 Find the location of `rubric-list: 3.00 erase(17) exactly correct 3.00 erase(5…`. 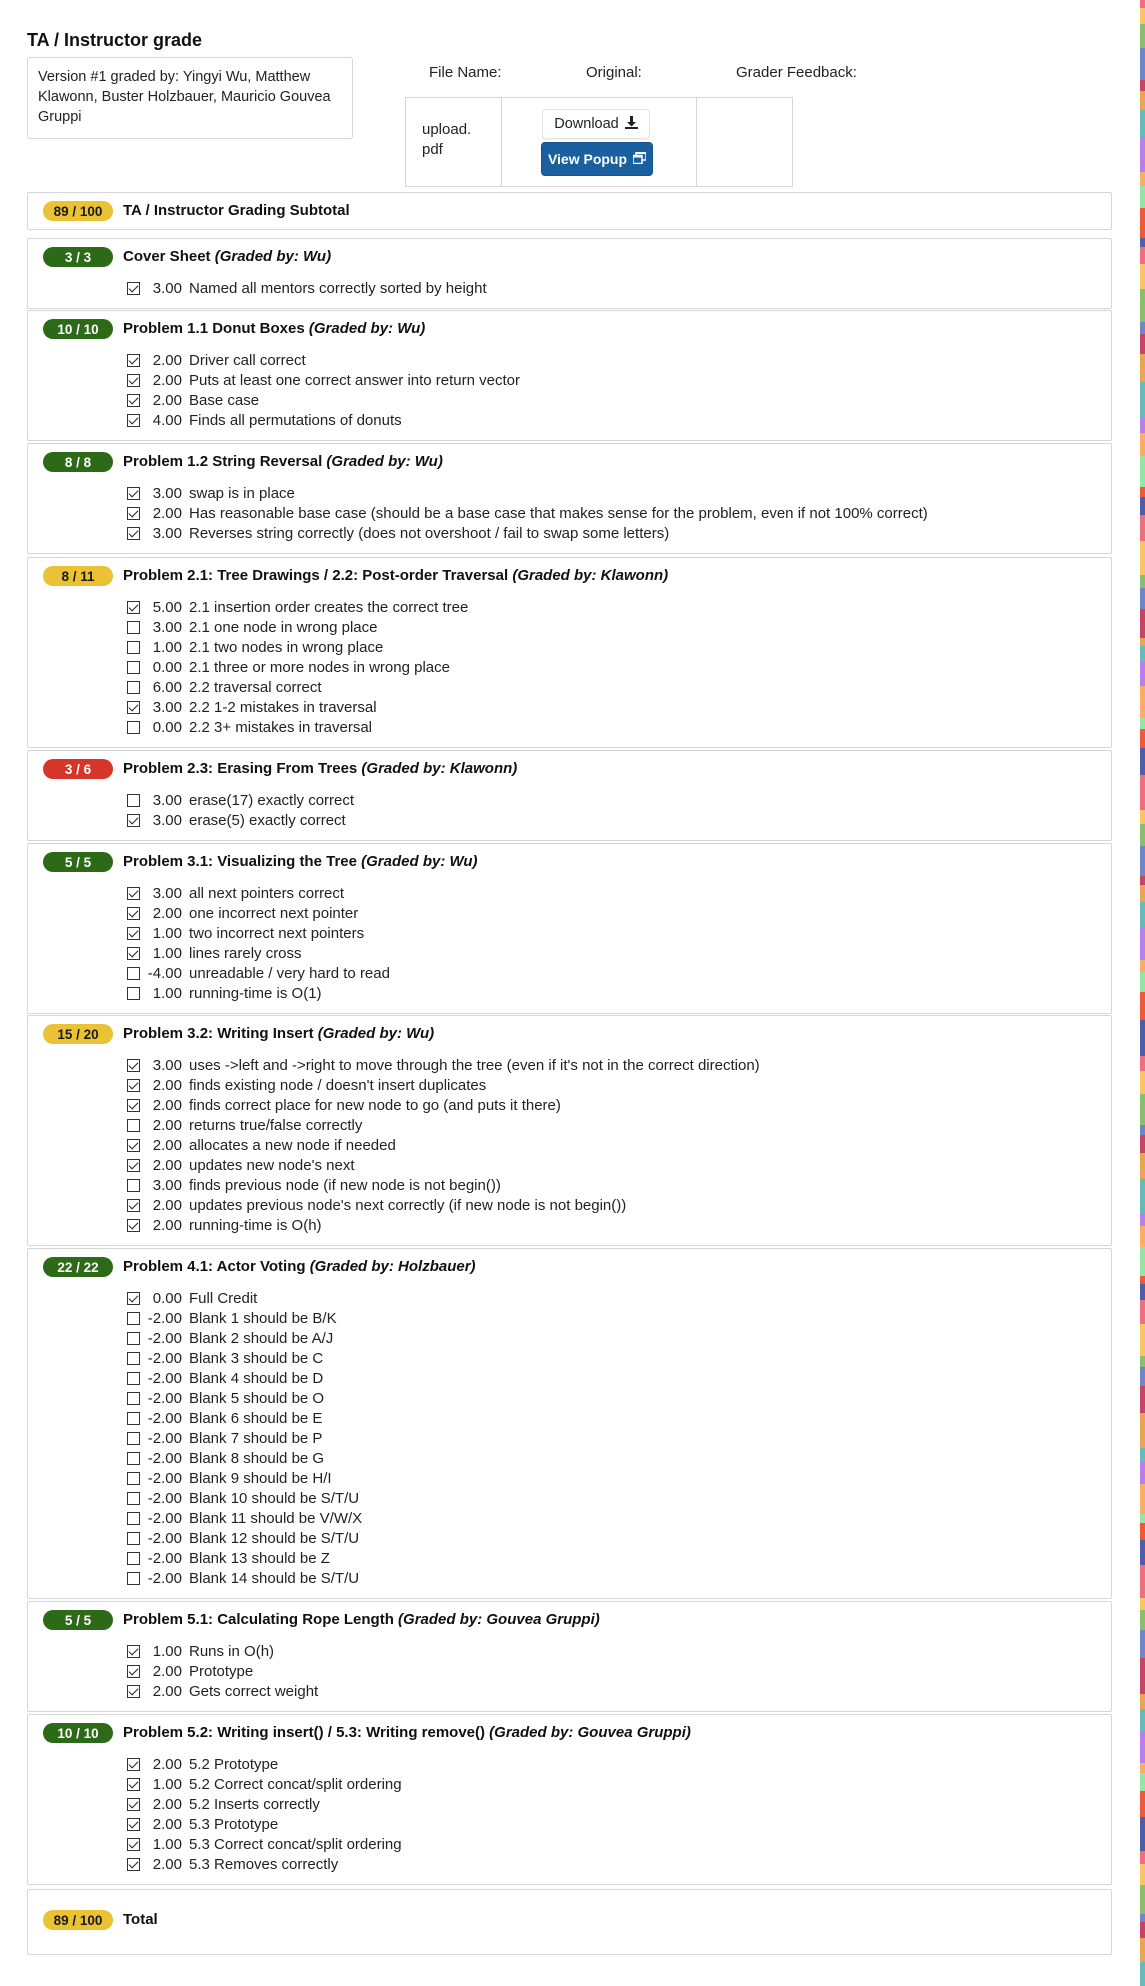

rubric-list: 3.00 erase(17) exactly correct 3.00 erase(5… is located at coordinates (240, 810).